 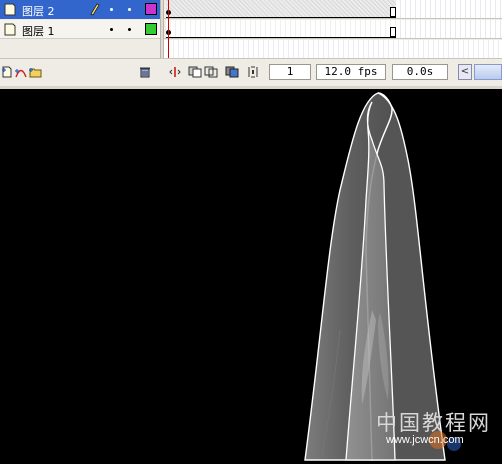 I want to click on insert-folder-button, so click(x=35, y=71).